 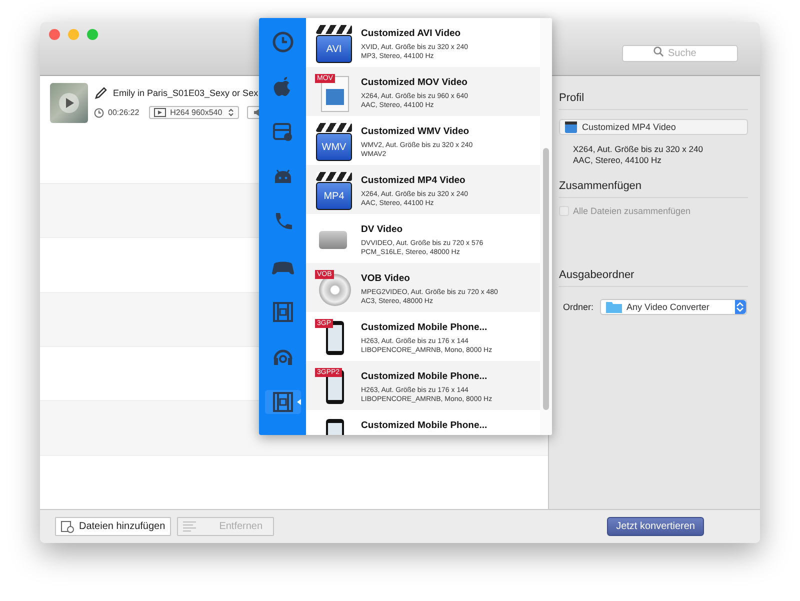 What do you see at coordinates (414, 82) in the screenshot?
I see `profile-title: Customized MOV Video` at bounding box center [414, 82].